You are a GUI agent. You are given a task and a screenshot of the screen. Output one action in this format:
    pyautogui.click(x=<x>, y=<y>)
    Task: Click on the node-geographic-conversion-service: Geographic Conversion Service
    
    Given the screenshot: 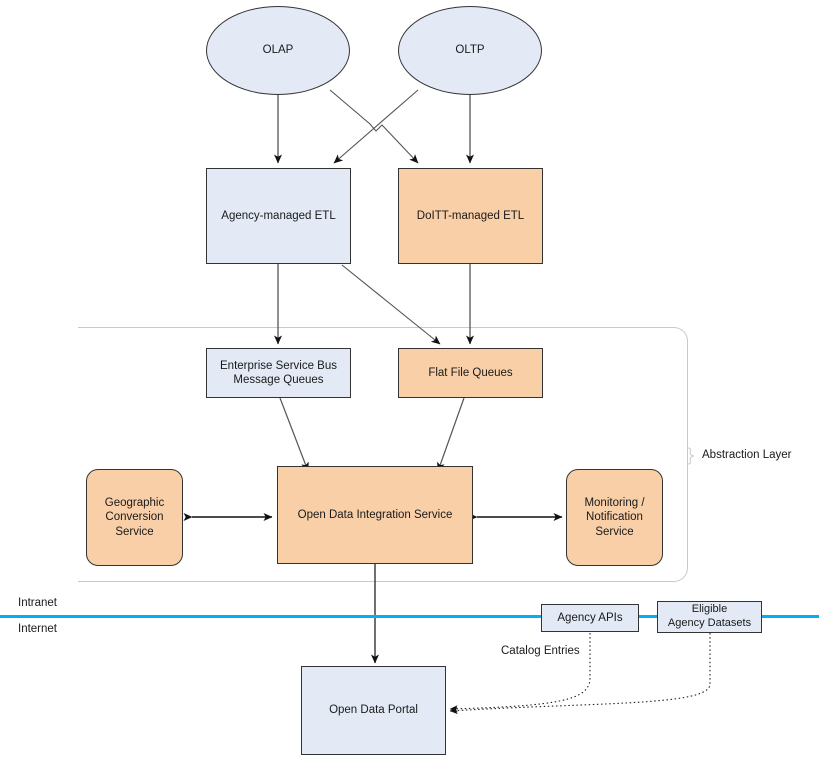 What is the action you would take?
    pyautogui.click(x=134, y=517)
    